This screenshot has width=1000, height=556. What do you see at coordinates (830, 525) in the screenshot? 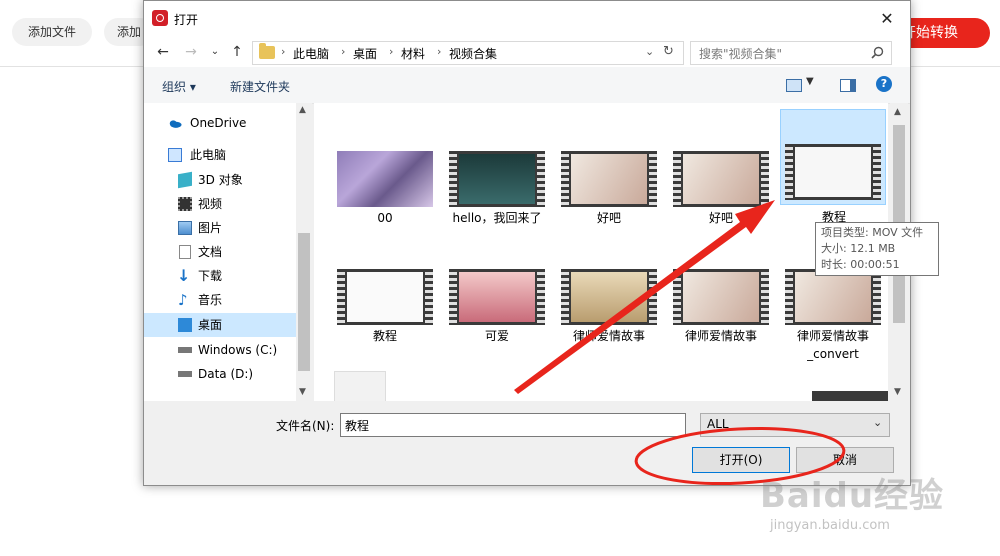
I see `watermark-url: jingyan.baidu.com` at bounding box center [830, 525].